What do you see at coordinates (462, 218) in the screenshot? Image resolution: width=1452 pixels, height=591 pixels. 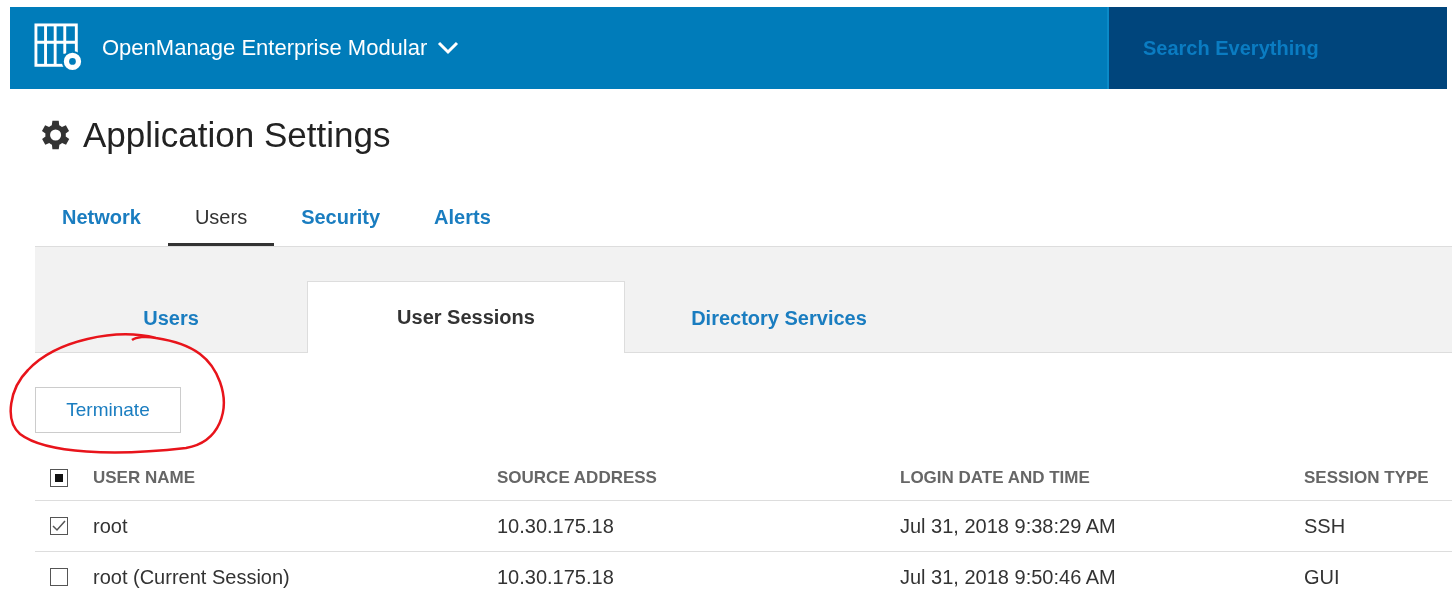 I see `tab: Alerts` at bounding box center [462, 218].